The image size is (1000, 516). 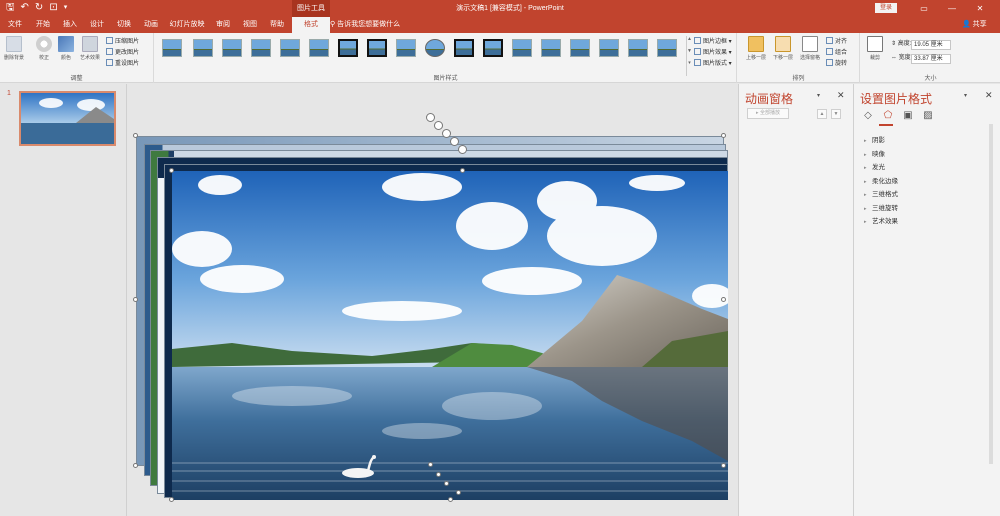 I want to click on tab-slideshow: 幻灯片放映, so click(x=187, y=25).